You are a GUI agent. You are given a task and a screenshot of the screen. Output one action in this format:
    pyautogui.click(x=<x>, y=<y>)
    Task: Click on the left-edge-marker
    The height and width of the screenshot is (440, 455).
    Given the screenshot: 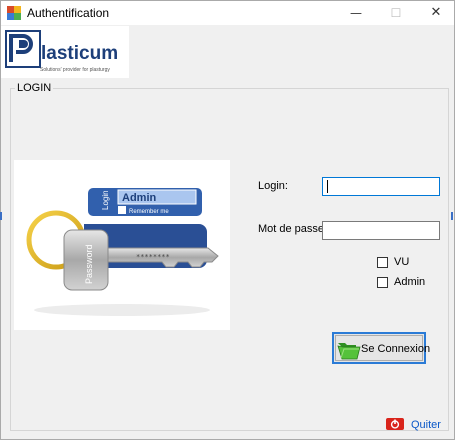 What is the action you would take?
    pyautogui.click(x=1, y=216)
    